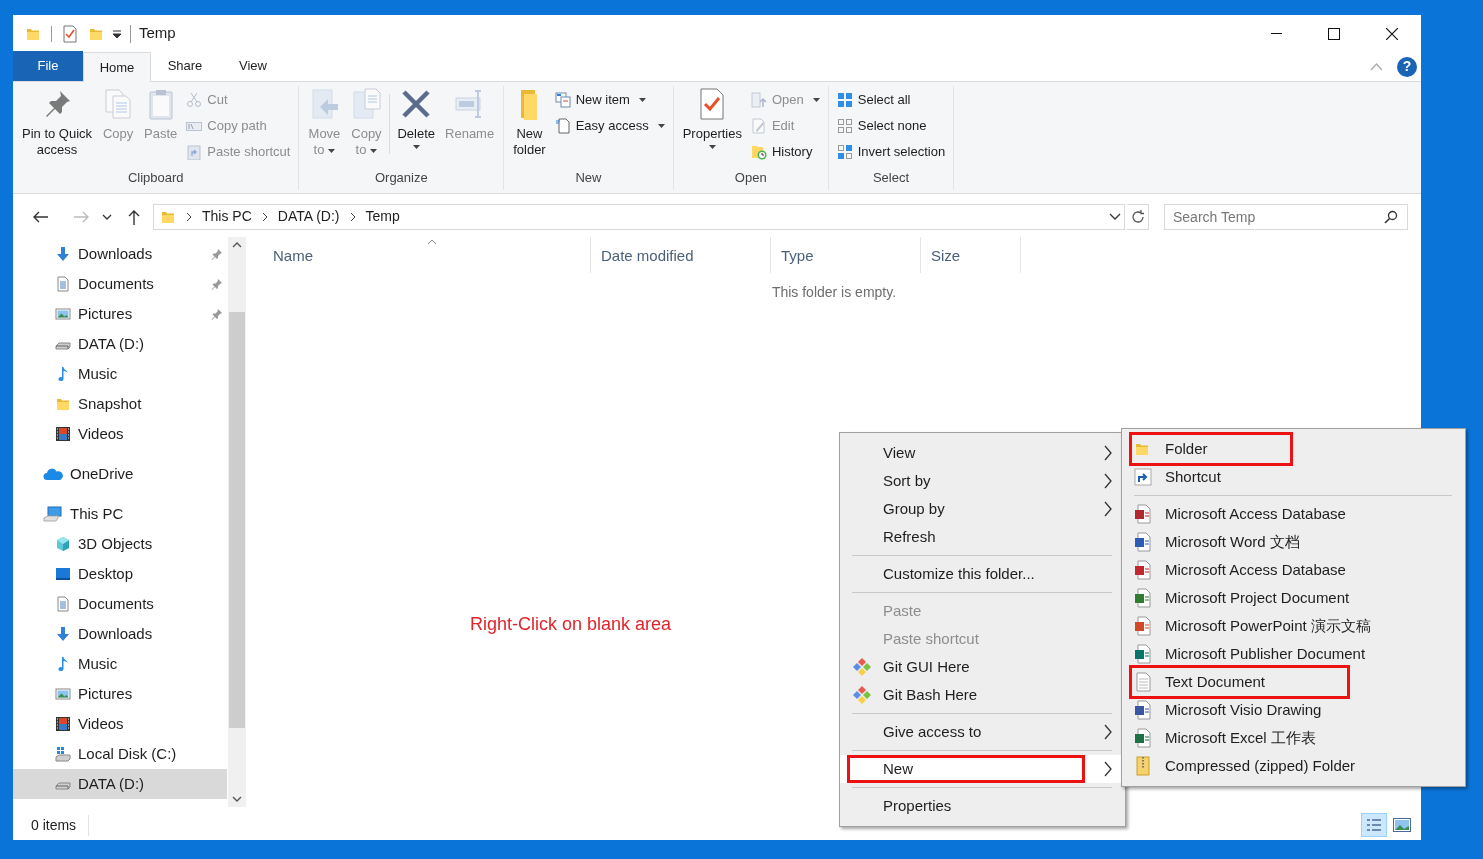  What do you see at coordinates (120, 514) in the screenshot?
I see `nav-item: This PC` at bounding box center [120, 514].